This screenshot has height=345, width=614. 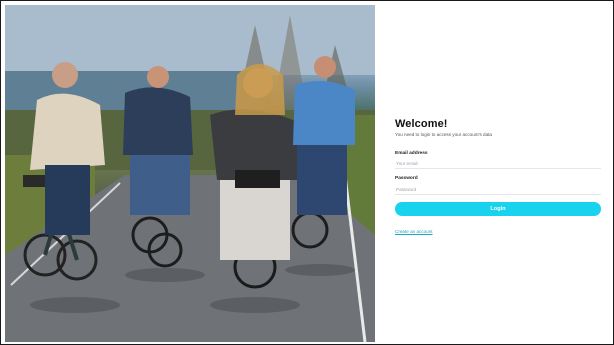 I want to click on create-account-link: Create an account, so click(x=414, y=231).